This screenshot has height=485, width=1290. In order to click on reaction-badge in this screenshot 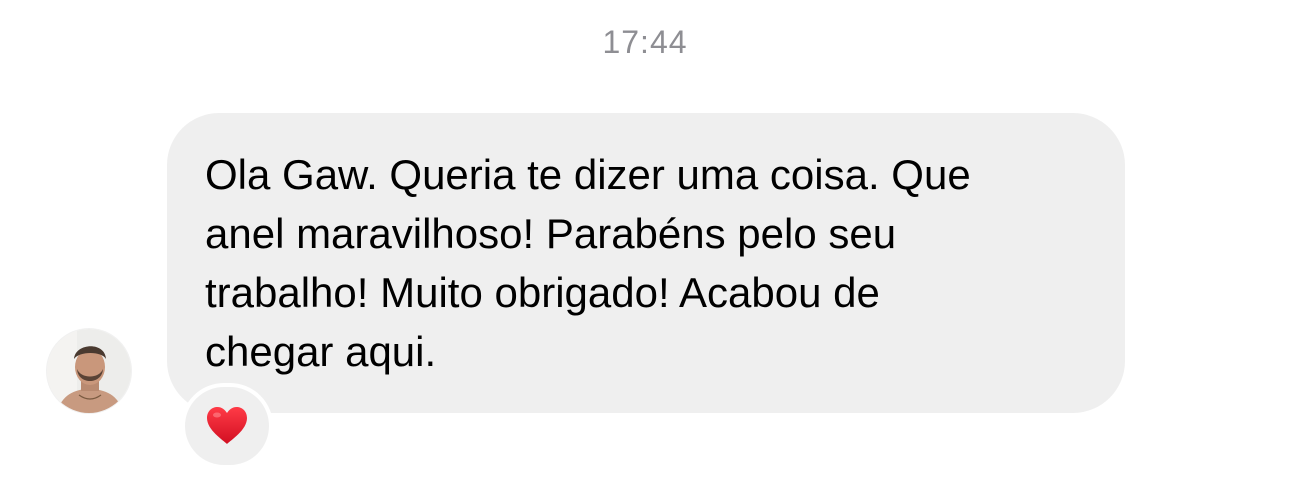, I will do `click(227, 426)`.